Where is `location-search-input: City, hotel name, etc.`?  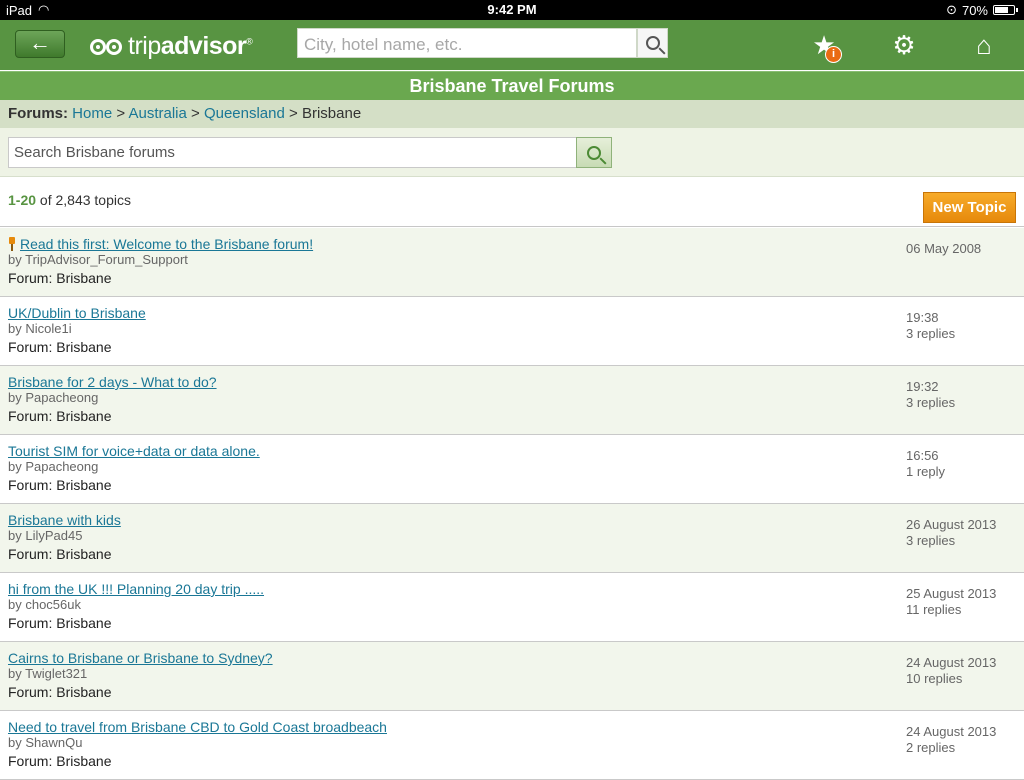 location-search-input: City, hotel name, etc. is located at coordinates (467, 43).